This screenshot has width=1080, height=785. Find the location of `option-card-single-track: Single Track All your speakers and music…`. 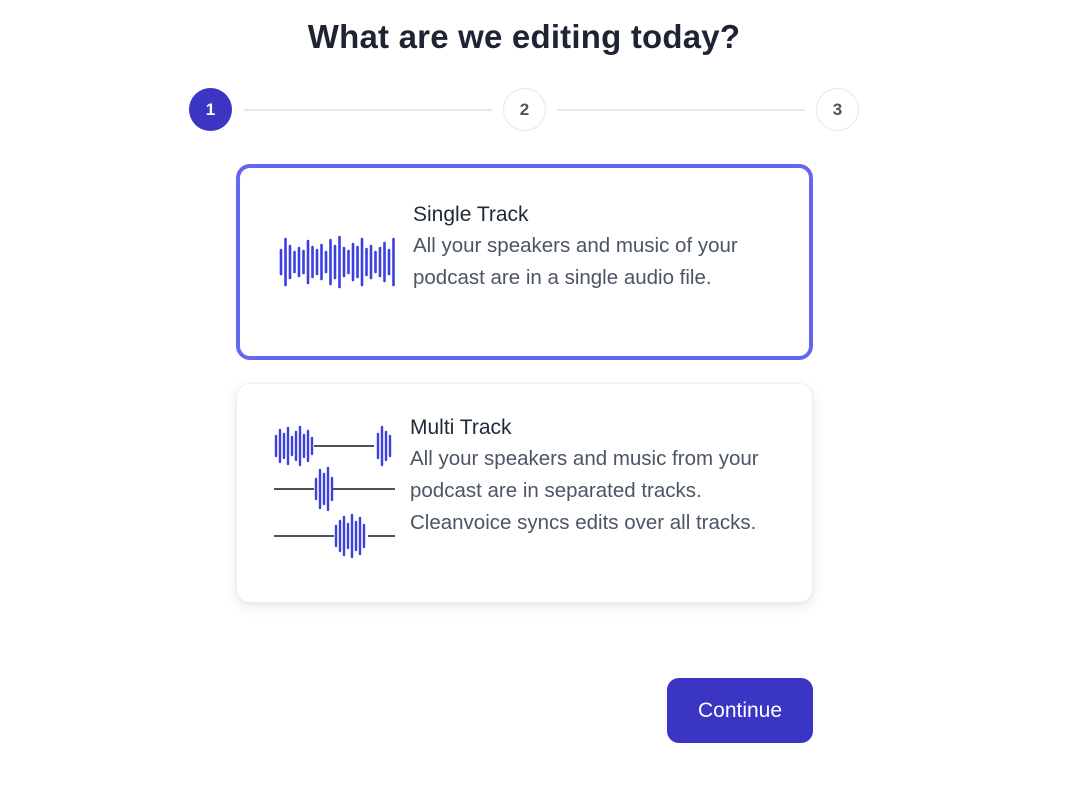

option-card-single-track: Single Track All your speakers and music… is located at coordinates (524, 262).